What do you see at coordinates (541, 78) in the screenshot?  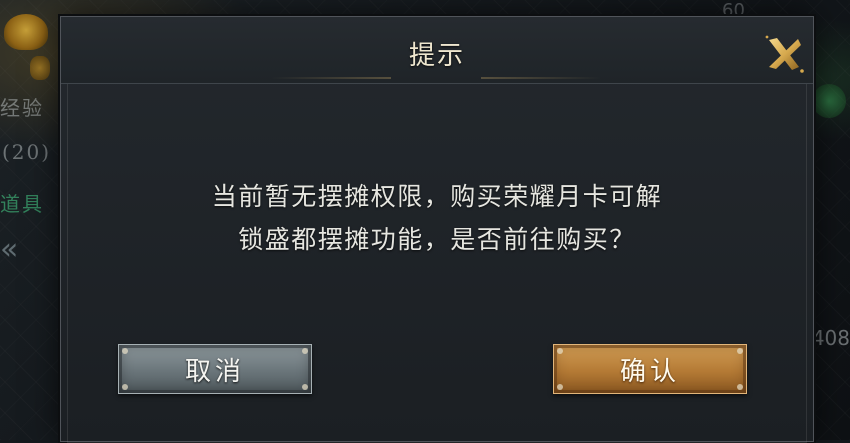 I see `title-ornament-right` at bounding box center [541, 78].